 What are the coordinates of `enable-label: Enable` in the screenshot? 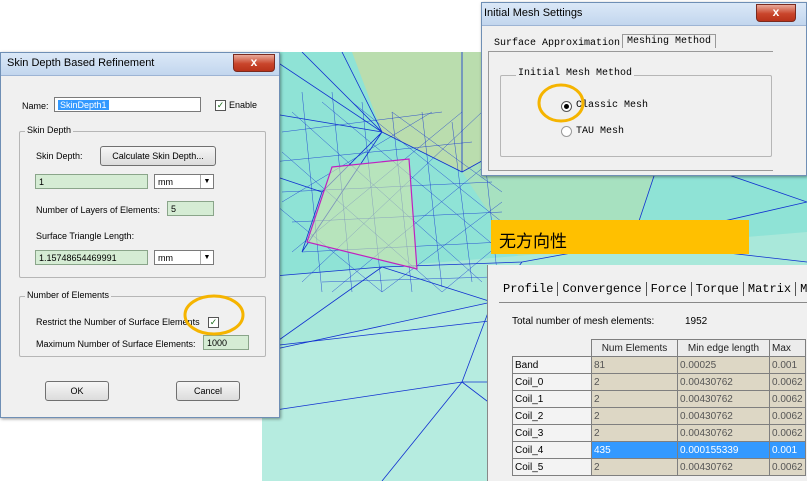 It's located at (243, 105).